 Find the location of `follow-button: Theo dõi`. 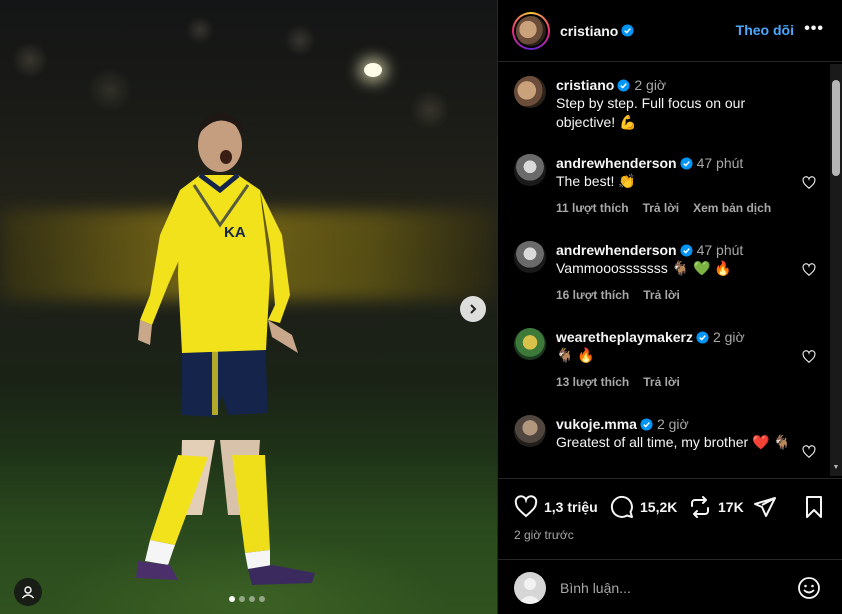

follow-button: Theo dõi is located at coordinates (765, 30).